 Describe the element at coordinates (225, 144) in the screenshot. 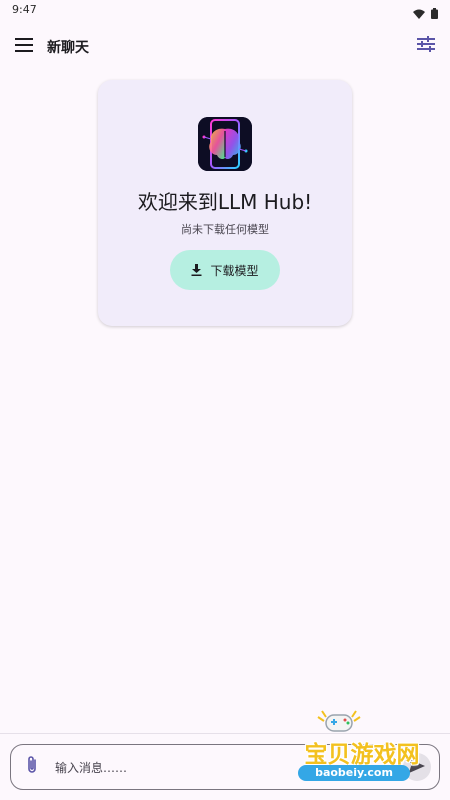

I see `app-logo` at that location.